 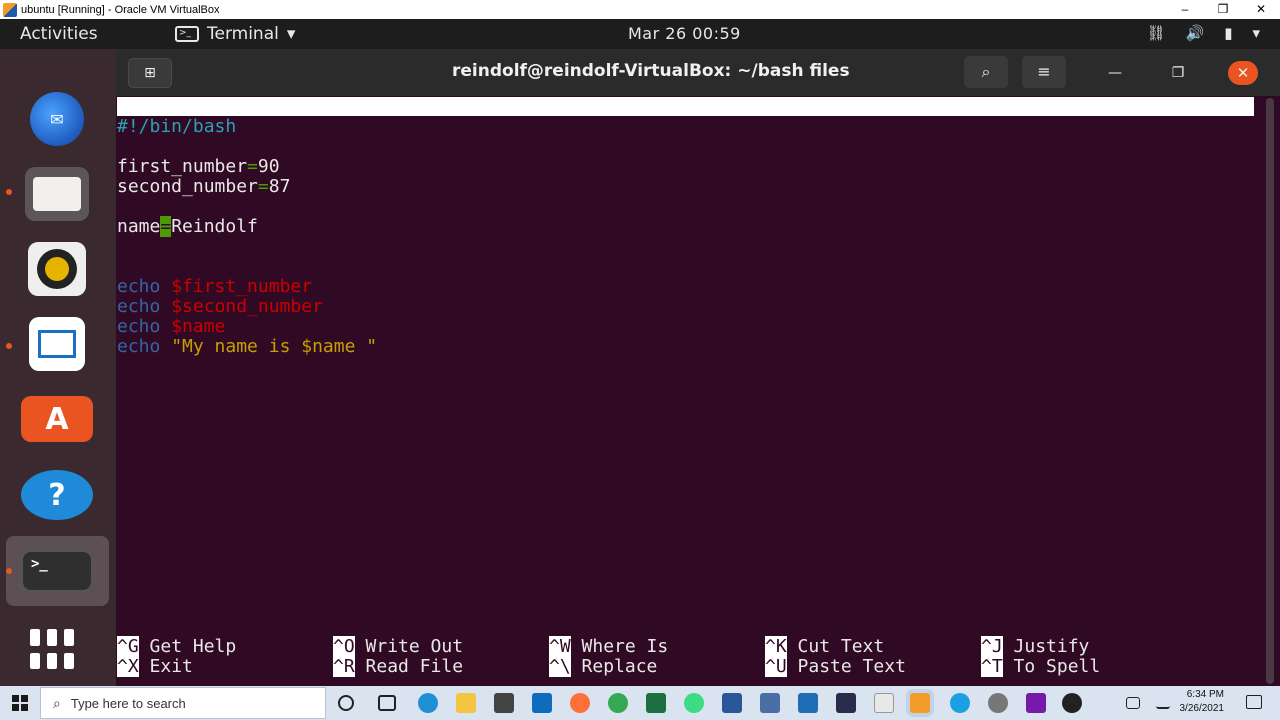 I want to click on nano-filename: variables.sh, so click(x=687, y=144).